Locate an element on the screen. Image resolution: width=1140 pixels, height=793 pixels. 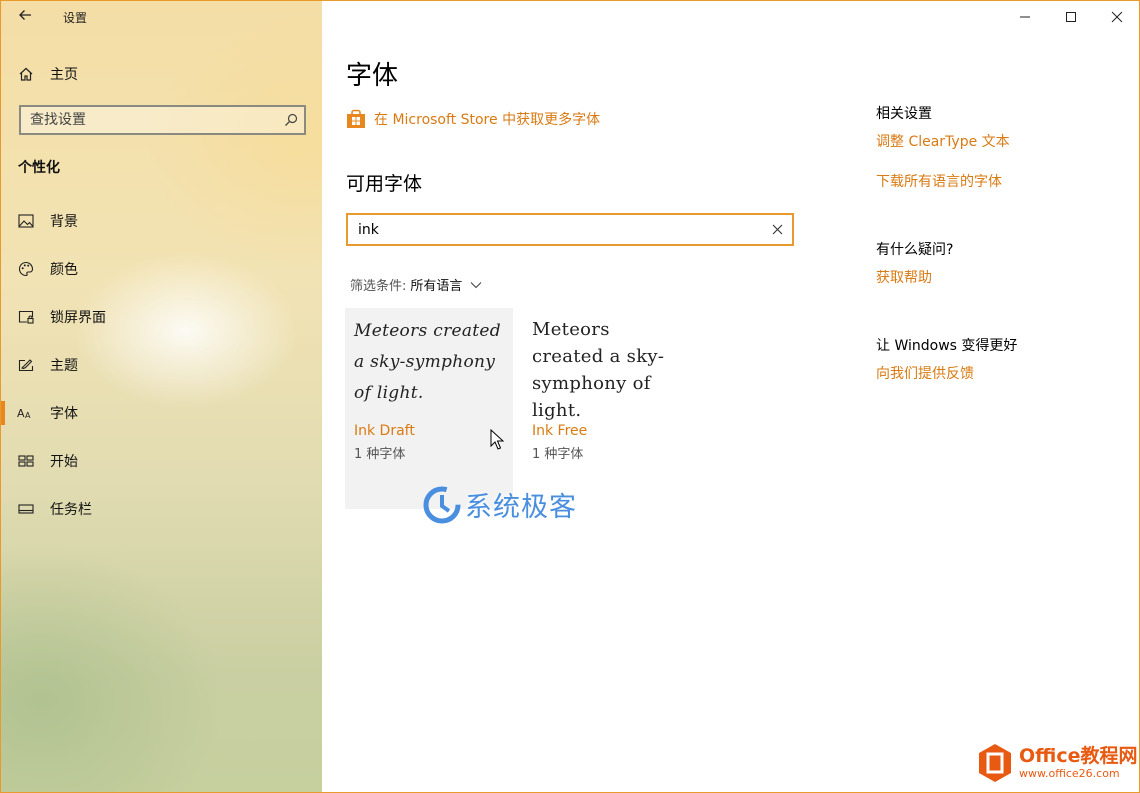
maximize-button is located at coordinates (1071, 17).